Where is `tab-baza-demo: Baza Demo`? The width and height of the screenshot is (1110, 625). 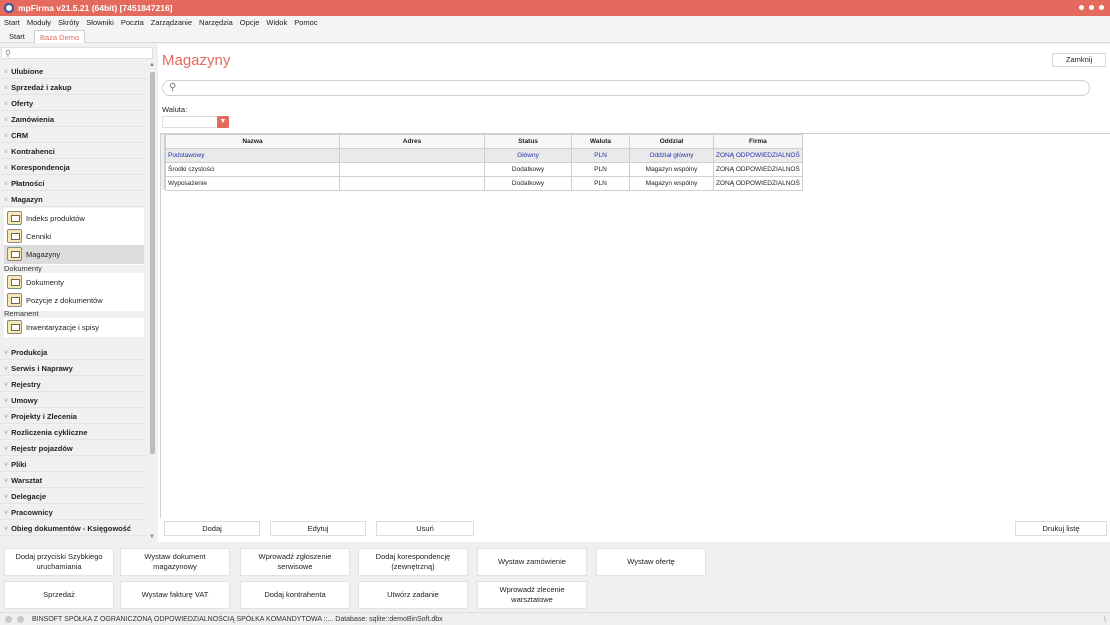
tab-baza-demo: Baza Demo is located at coordinates (60, 36).